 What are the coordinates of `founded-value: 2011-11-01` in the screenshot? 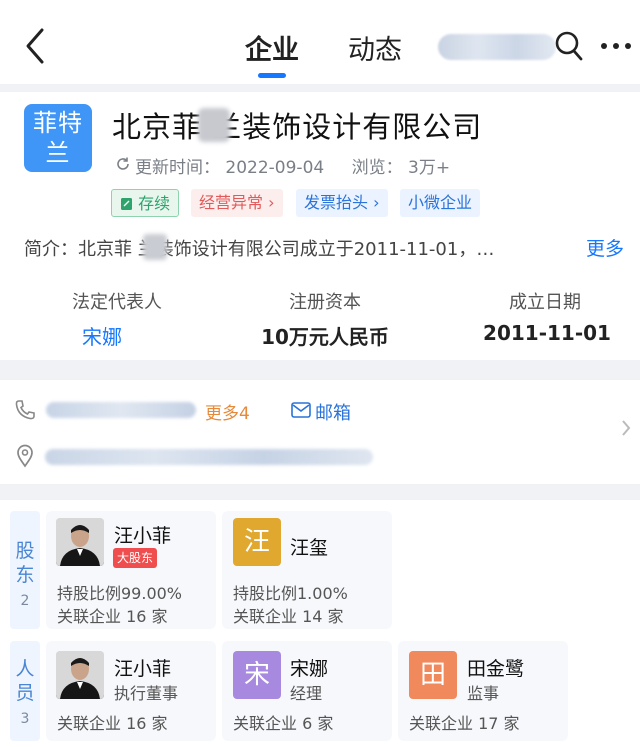 It's located at (547, 333).